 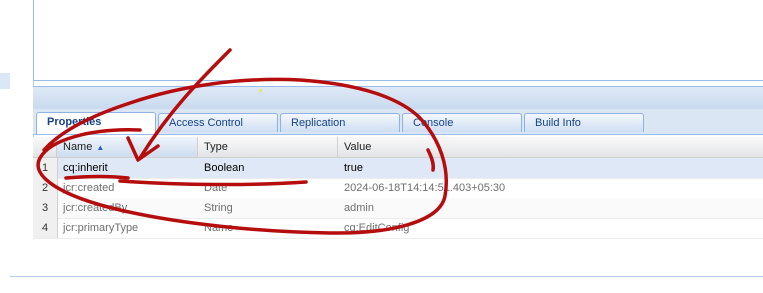 What do you see at coordinates (95, 208) in the screenshot?
I see `cell-name: jcr:createdBy` at bounding box center [95, 208].